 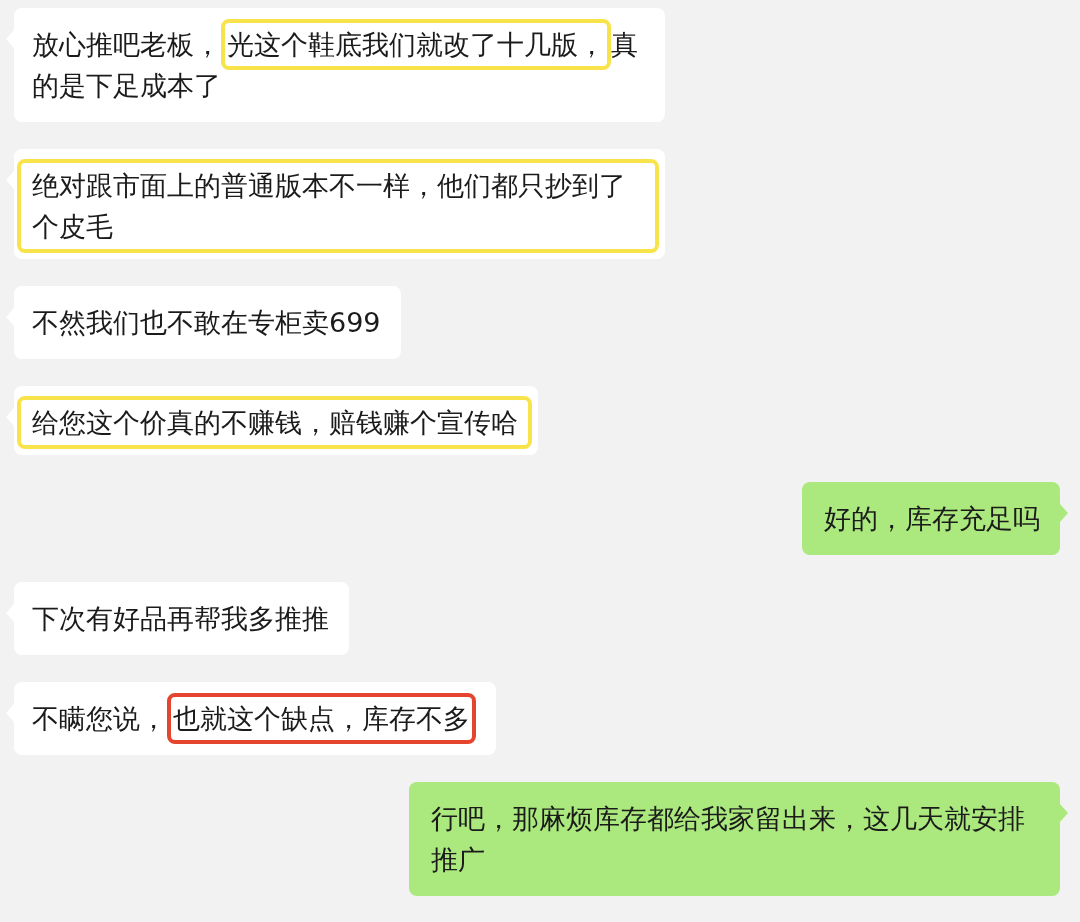 What do you see at coordinates (329, 206) in the screenshot?
I see `message-text: 绝对跟市面上的普通版本不一样，他们都只抄到了个皮毛` at bounding box center [329, 206].